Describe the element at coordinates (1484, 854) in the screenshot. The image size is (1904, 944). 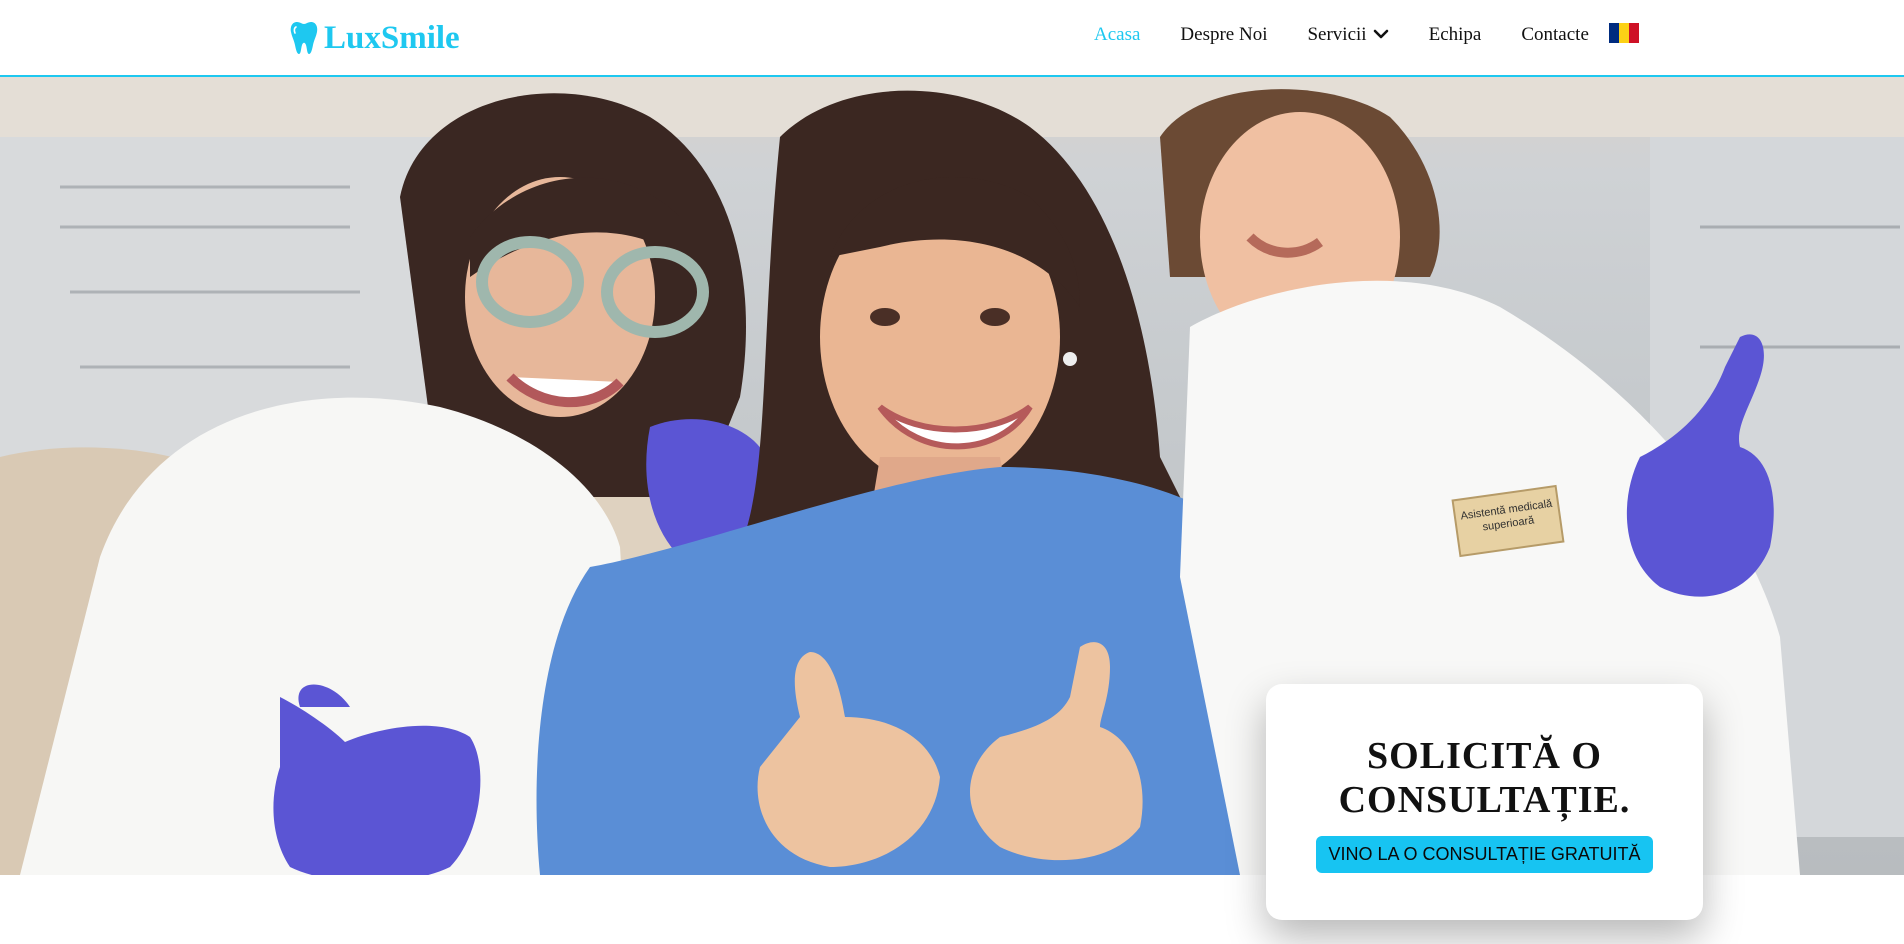
I see `free-consultation-button: VINO LA O CONSULTAȚIE GRATUITĂ` at that location.